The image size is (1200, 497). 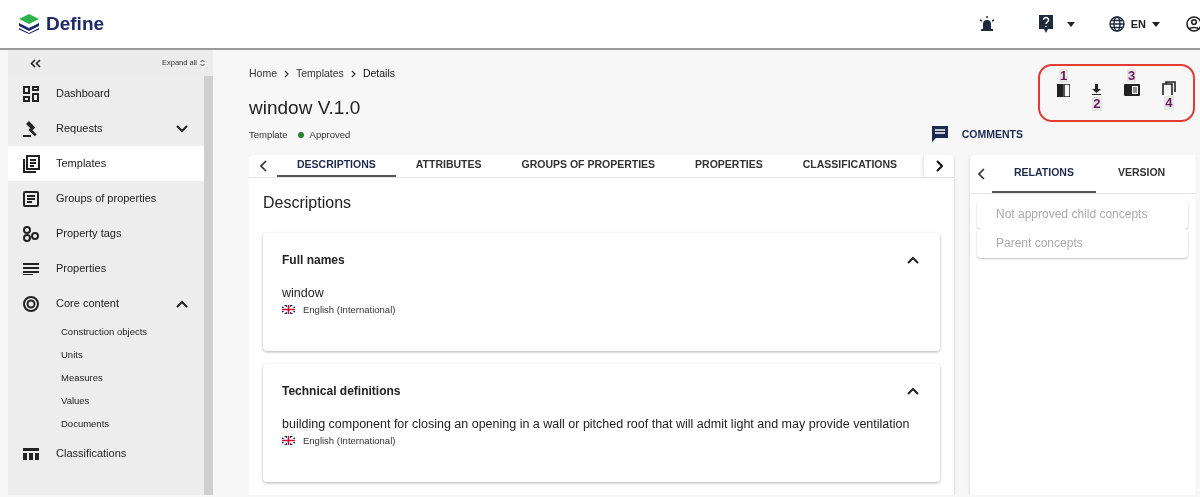 I want to click on lines-icon, so click(x=31, y=268).